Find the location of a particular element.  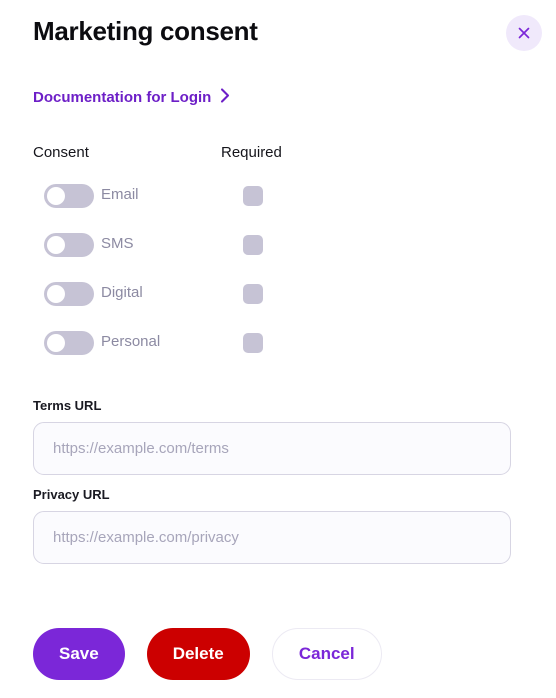

terms-url-input is located at coordinates (272, 448).